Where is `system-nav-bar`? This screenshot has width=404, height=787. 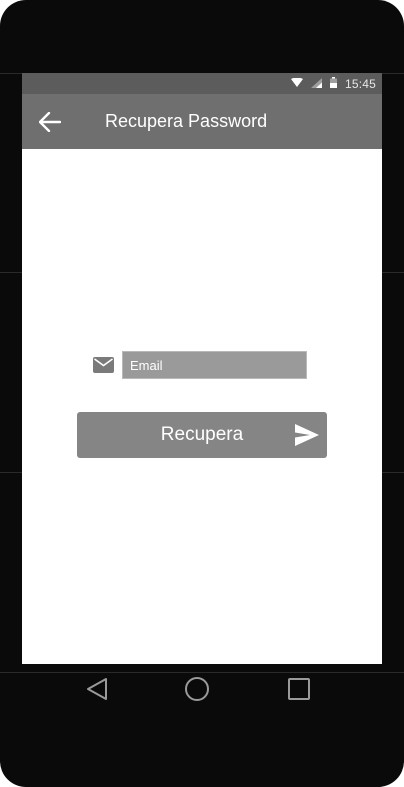 system-nav-bar is located at coordinates (202, 688).